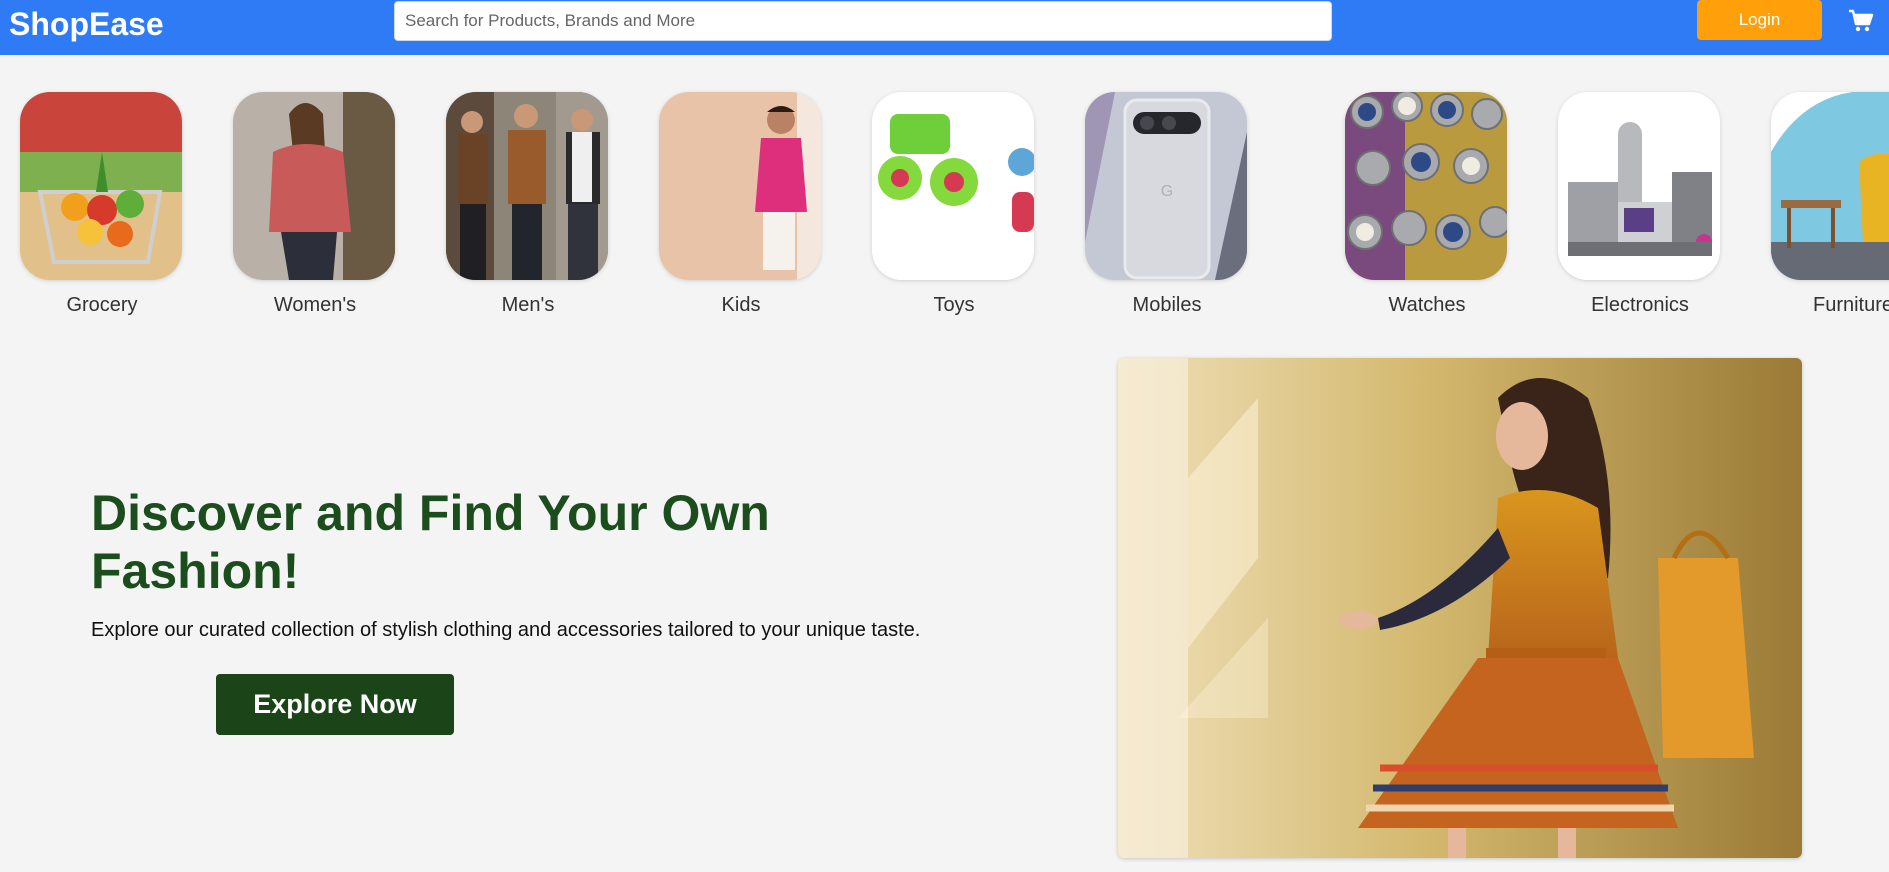 The width and height of the screenshot is (1889, 872). Describe the element at coordinates (528, 305) in the screenshot. I see `category-label: Men's` at that location.